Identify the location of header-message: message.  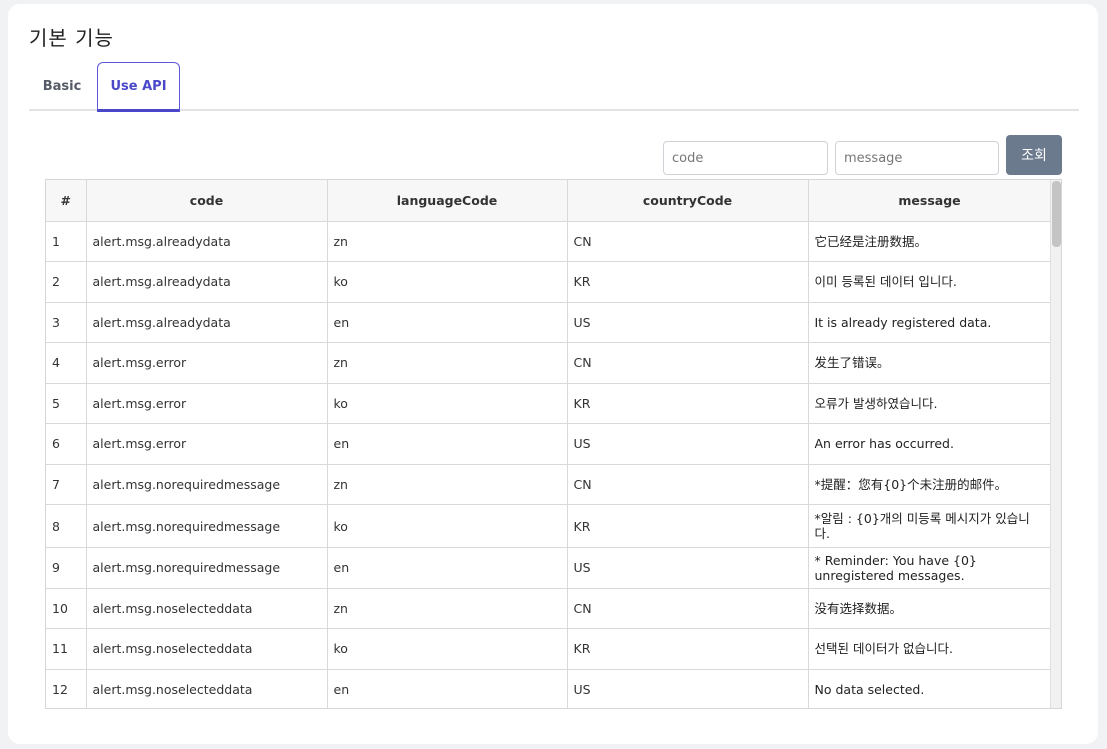
(930, 201).